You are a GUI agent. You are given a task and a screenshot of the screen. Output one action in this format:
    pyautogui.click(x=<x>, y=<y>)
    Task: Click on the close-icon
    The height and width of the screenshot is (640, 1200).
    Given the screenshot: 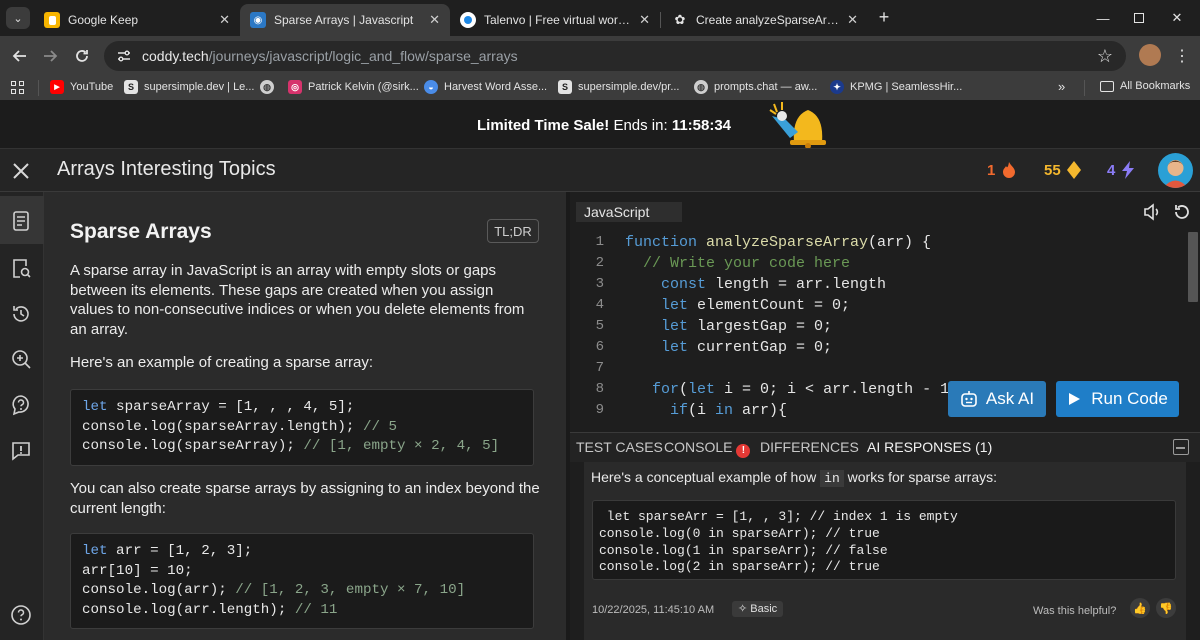 What is the action you would take?
    pyautogui.click(x=21, y=171)
    